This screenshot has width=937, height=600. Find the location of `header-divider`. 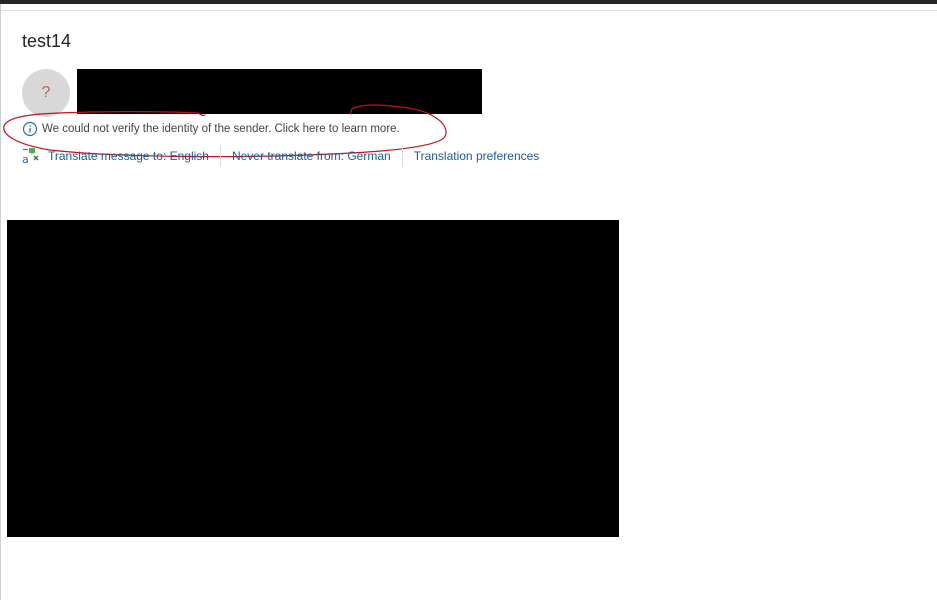

header-divider is located at coordinates (469, 10).